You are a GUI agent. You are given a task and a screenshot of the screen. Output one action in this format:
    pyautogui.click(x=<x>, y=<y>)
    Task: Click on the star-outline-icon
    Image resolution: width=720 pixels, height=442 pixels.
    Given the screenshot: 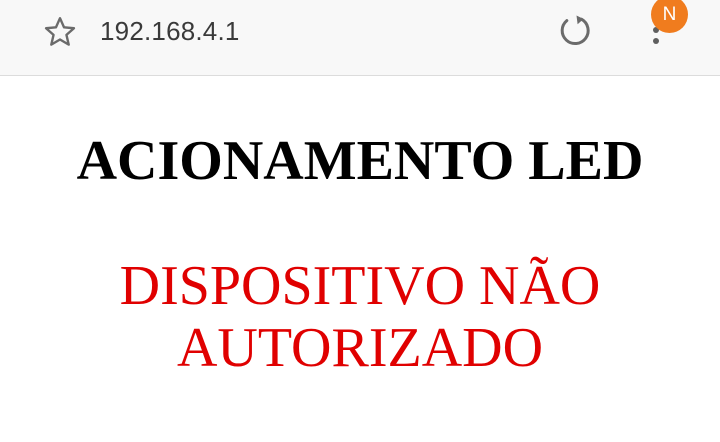 What is the action you would take?
    pyautogui.click(x=60, y=31)
    